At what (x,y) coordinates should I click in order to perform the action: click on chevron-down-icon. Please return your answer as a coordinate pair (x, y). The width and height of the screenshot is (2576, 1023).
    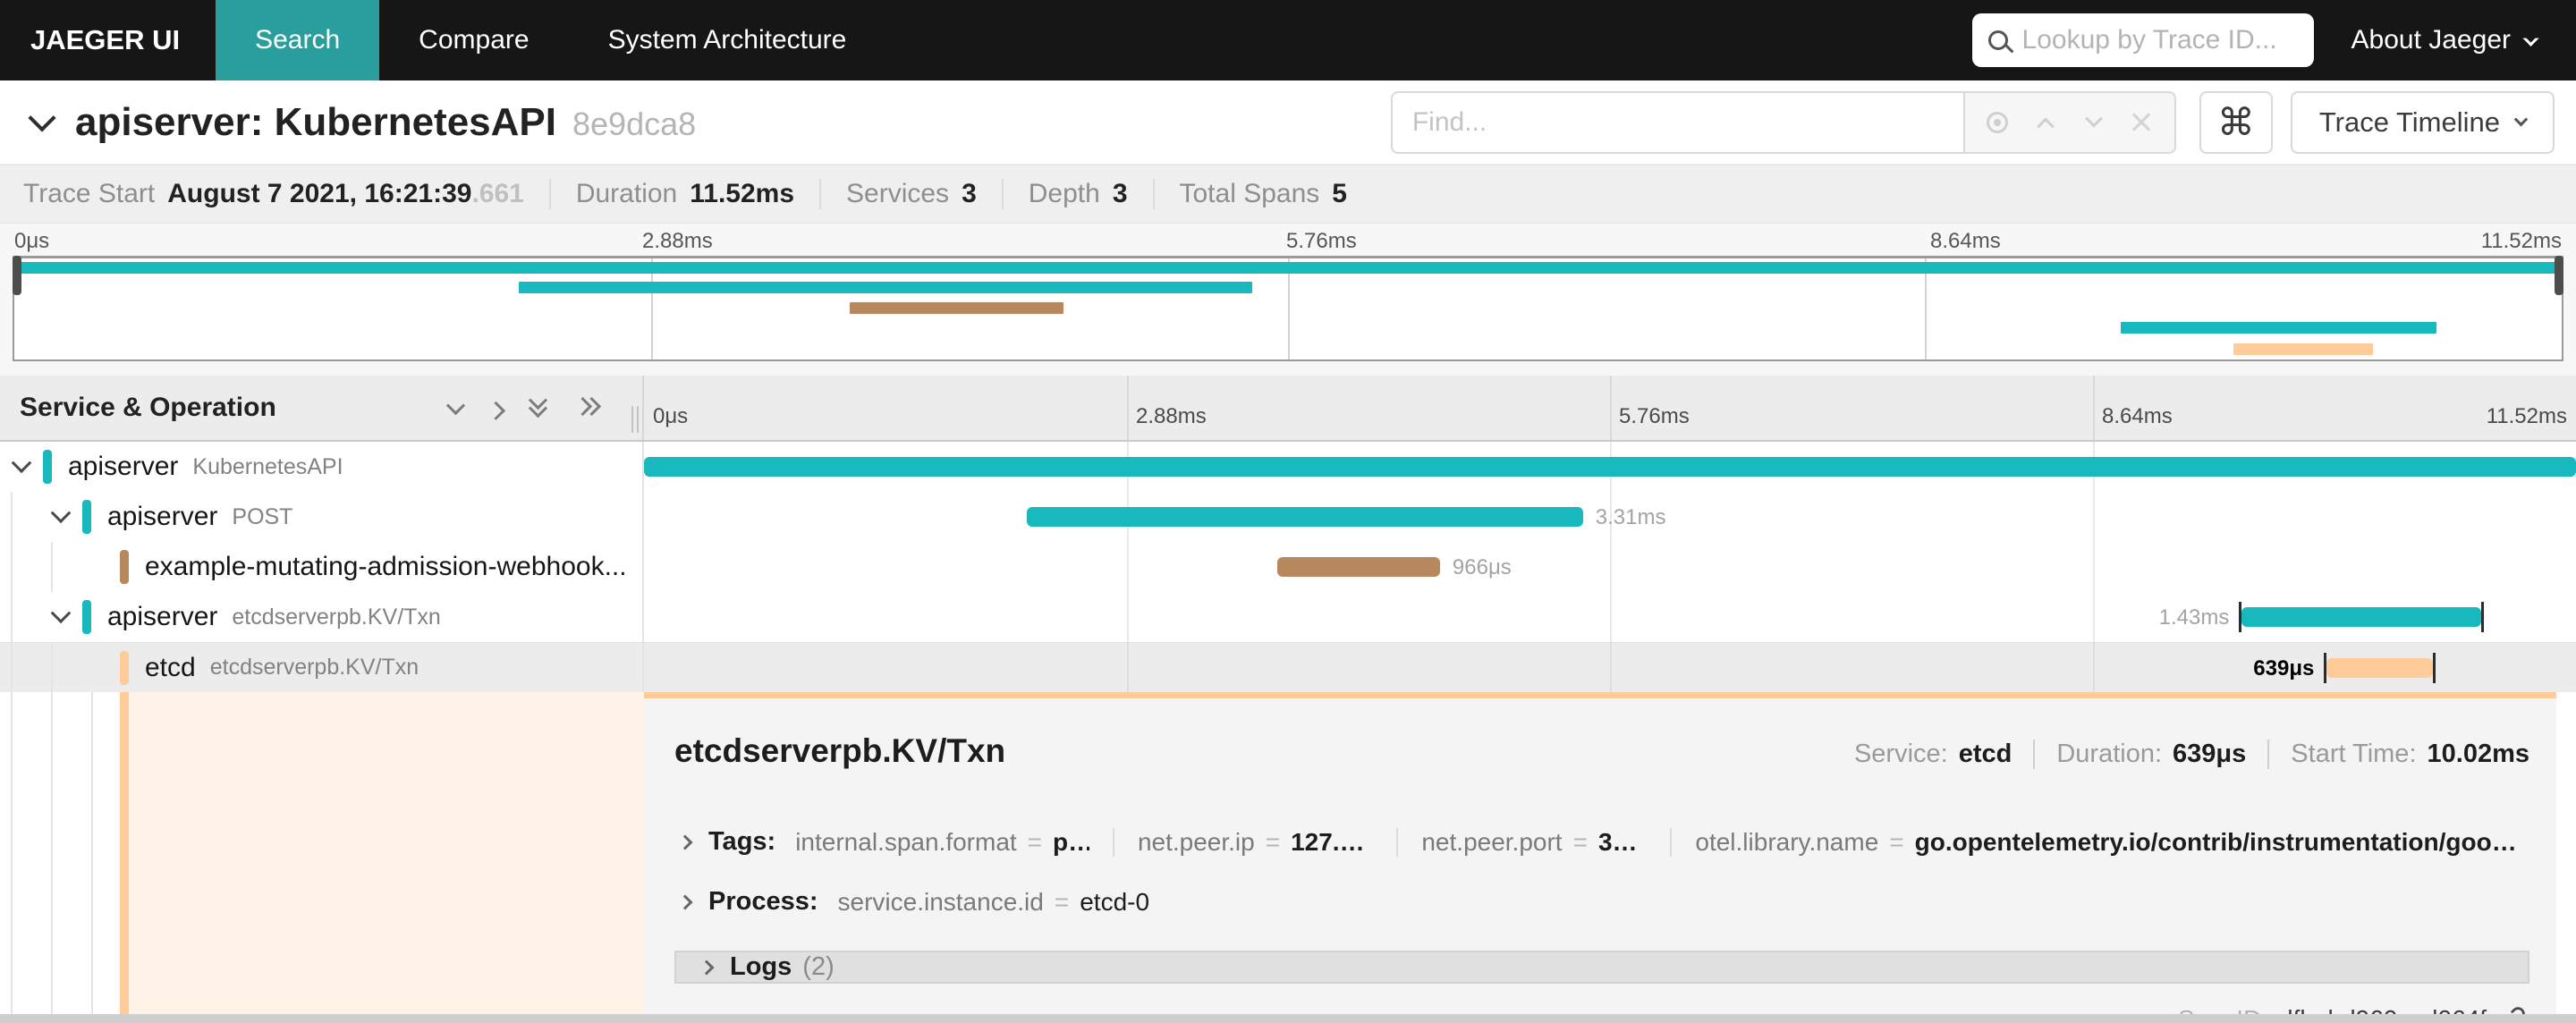
    Looking at the image, I should click on (2521, 119).